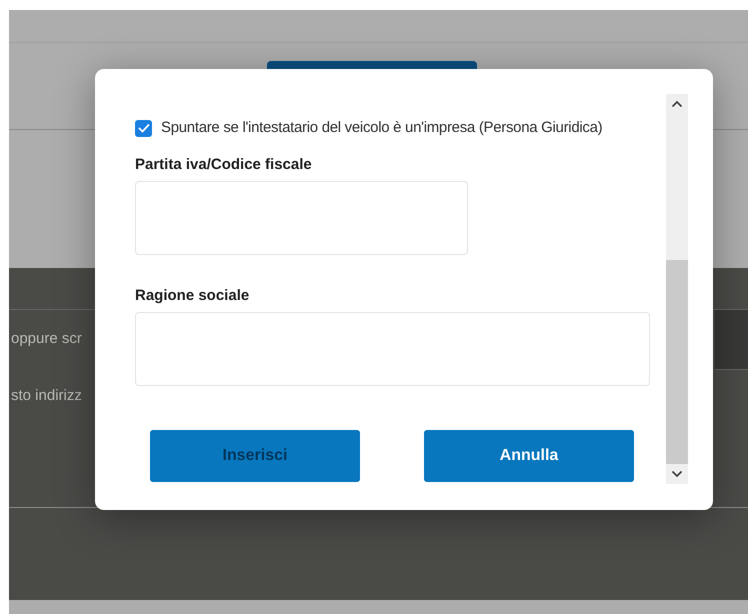 This screenshot has width=748, height=614. What do you see at coordinates (192, 296) in the screenshot?
I see `field-label: Ragione sociale` at bounding box center [192, 296].